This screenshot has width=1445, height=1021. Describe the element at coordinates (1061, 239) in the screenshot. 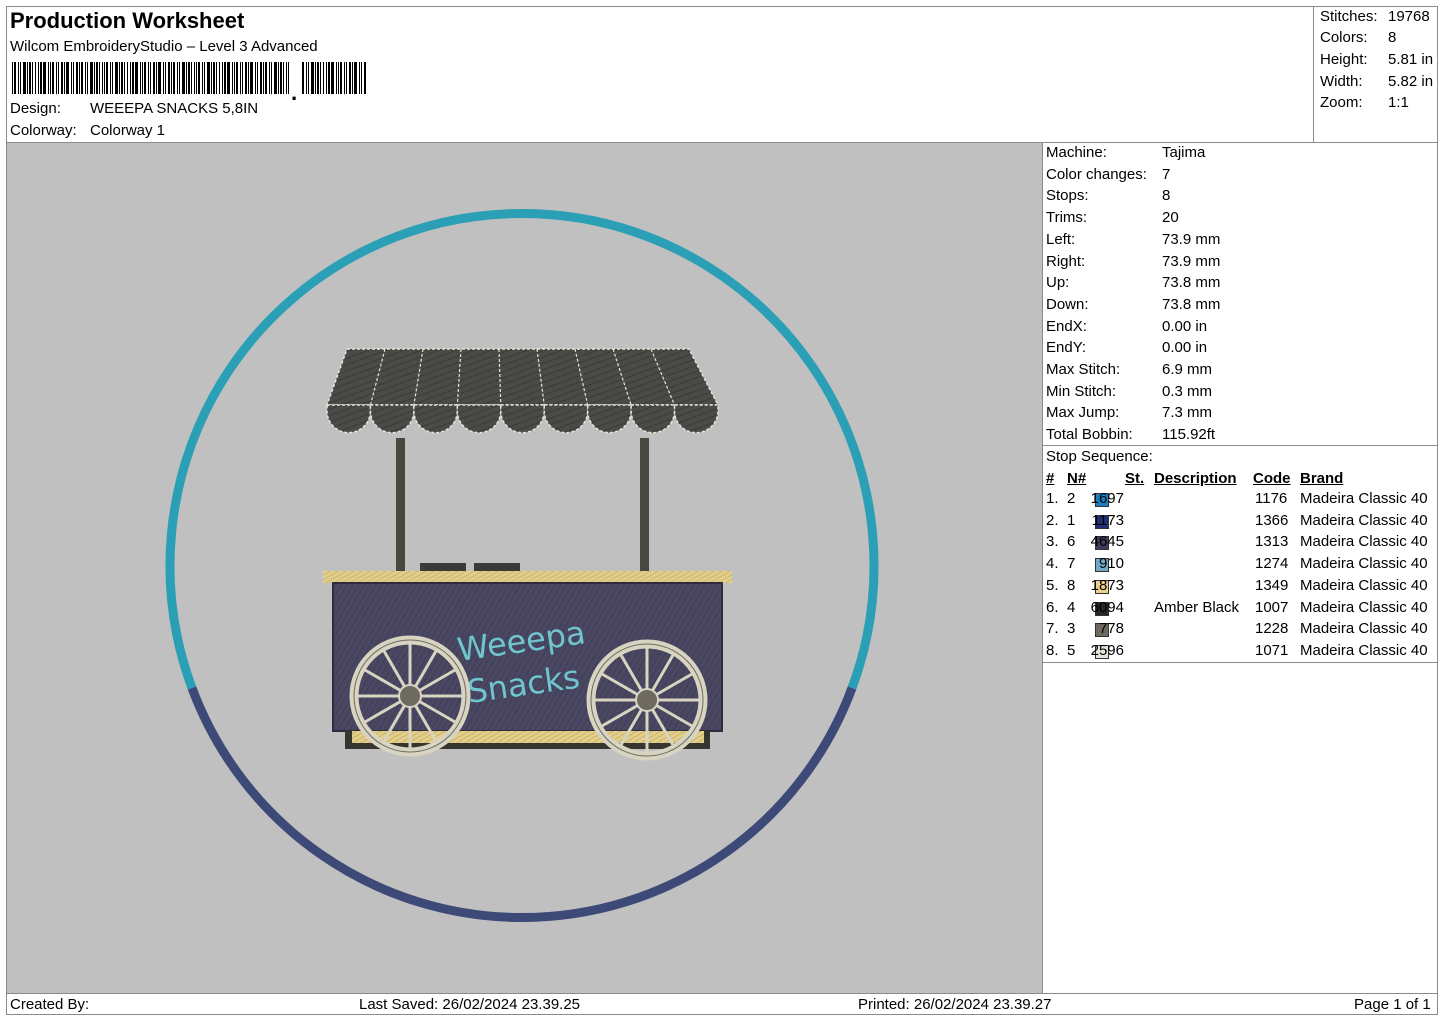

I see `machine-info-label: Left:` at that location.